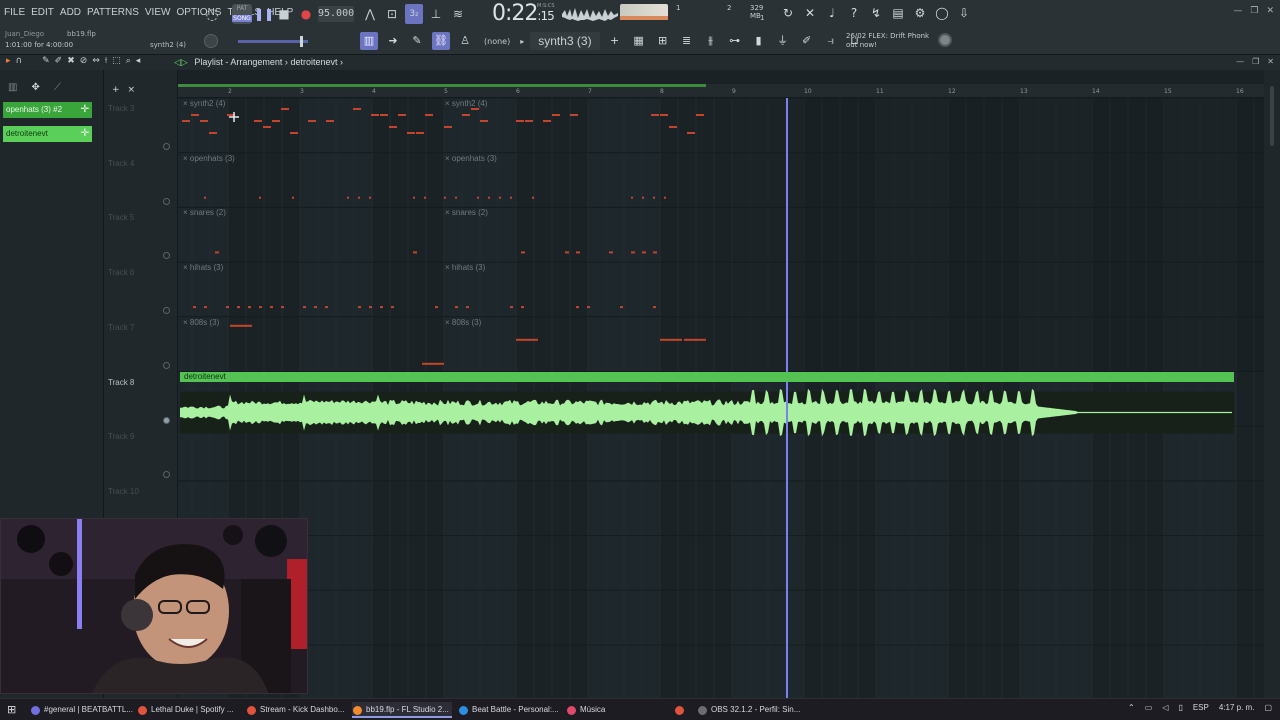 The width and height of the screenshot is (1280, 720). What do you see at coordinates (681, 710) in the screenshot?
I see `taskbar-item` at bounding box center [681, 710].